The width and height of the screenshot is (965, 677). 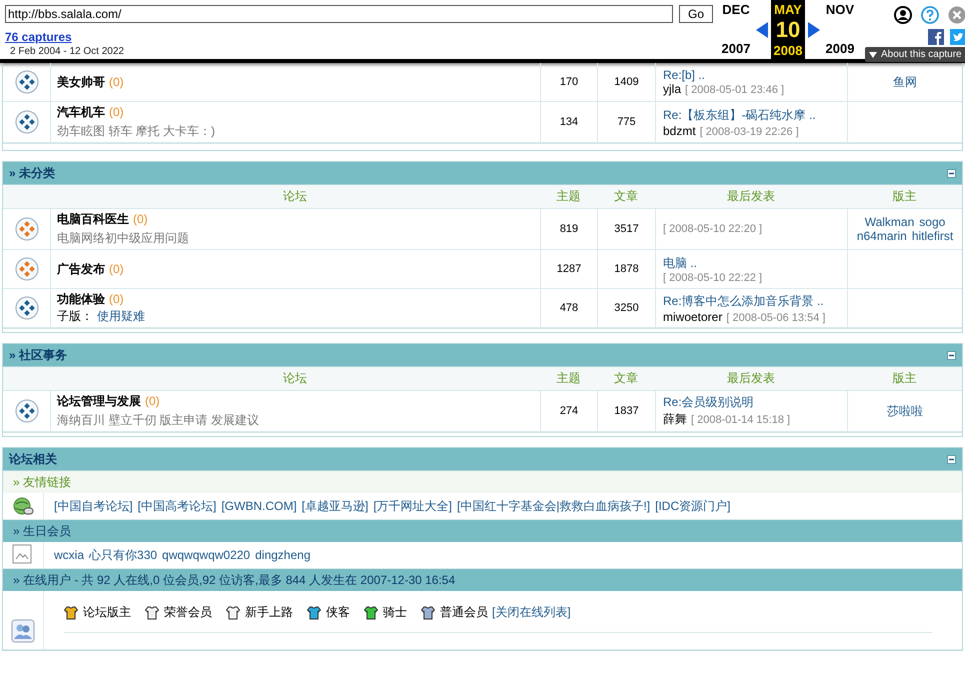 What do you see at coordinates (531, 612) in the screenshot?
I see `close-online-list-link: [关闭在线列表]` at bounding box center [531, 612].